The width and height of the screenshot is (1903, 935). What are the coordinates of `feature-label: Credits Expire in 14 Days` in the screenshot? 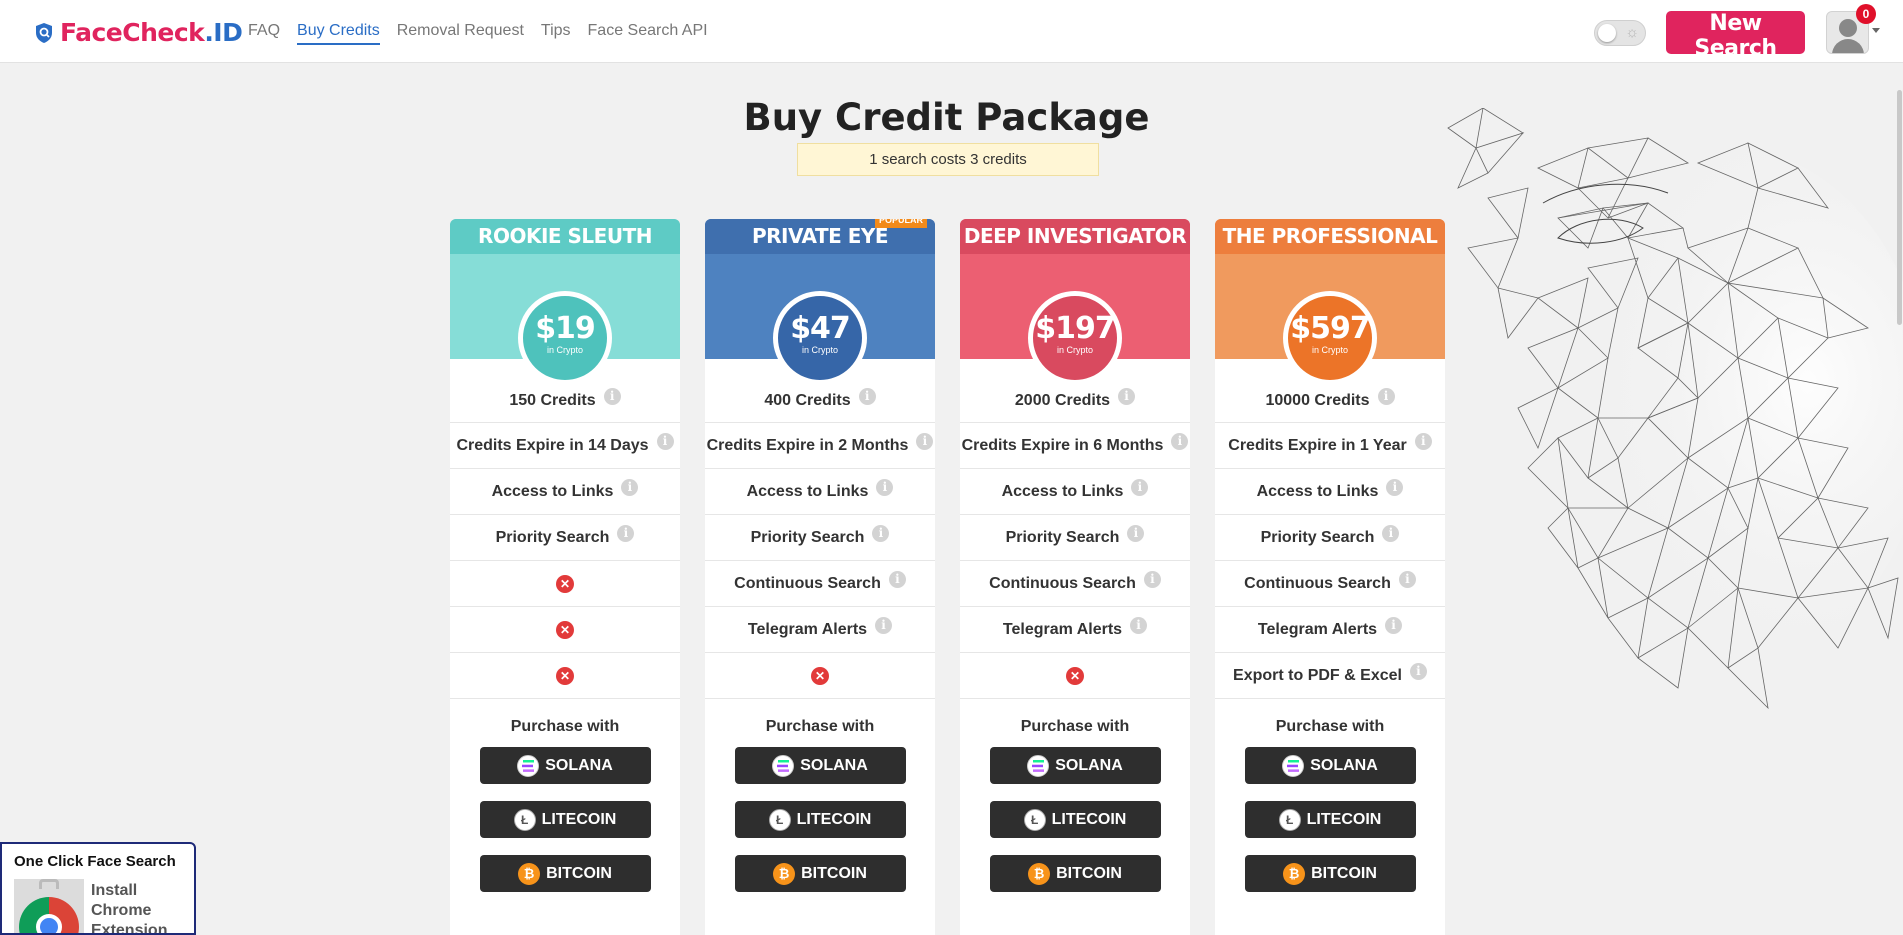 It's located at (552, 445).